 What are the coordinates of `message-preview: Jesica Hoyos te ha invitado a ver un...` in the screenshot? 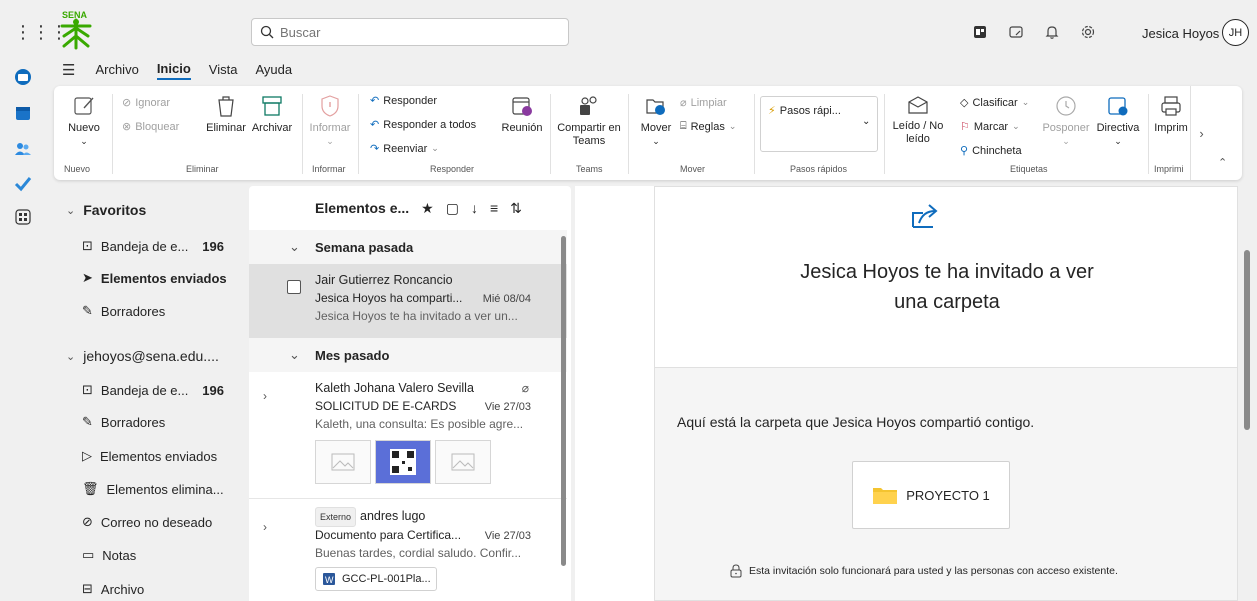 It's located at (416, 316).